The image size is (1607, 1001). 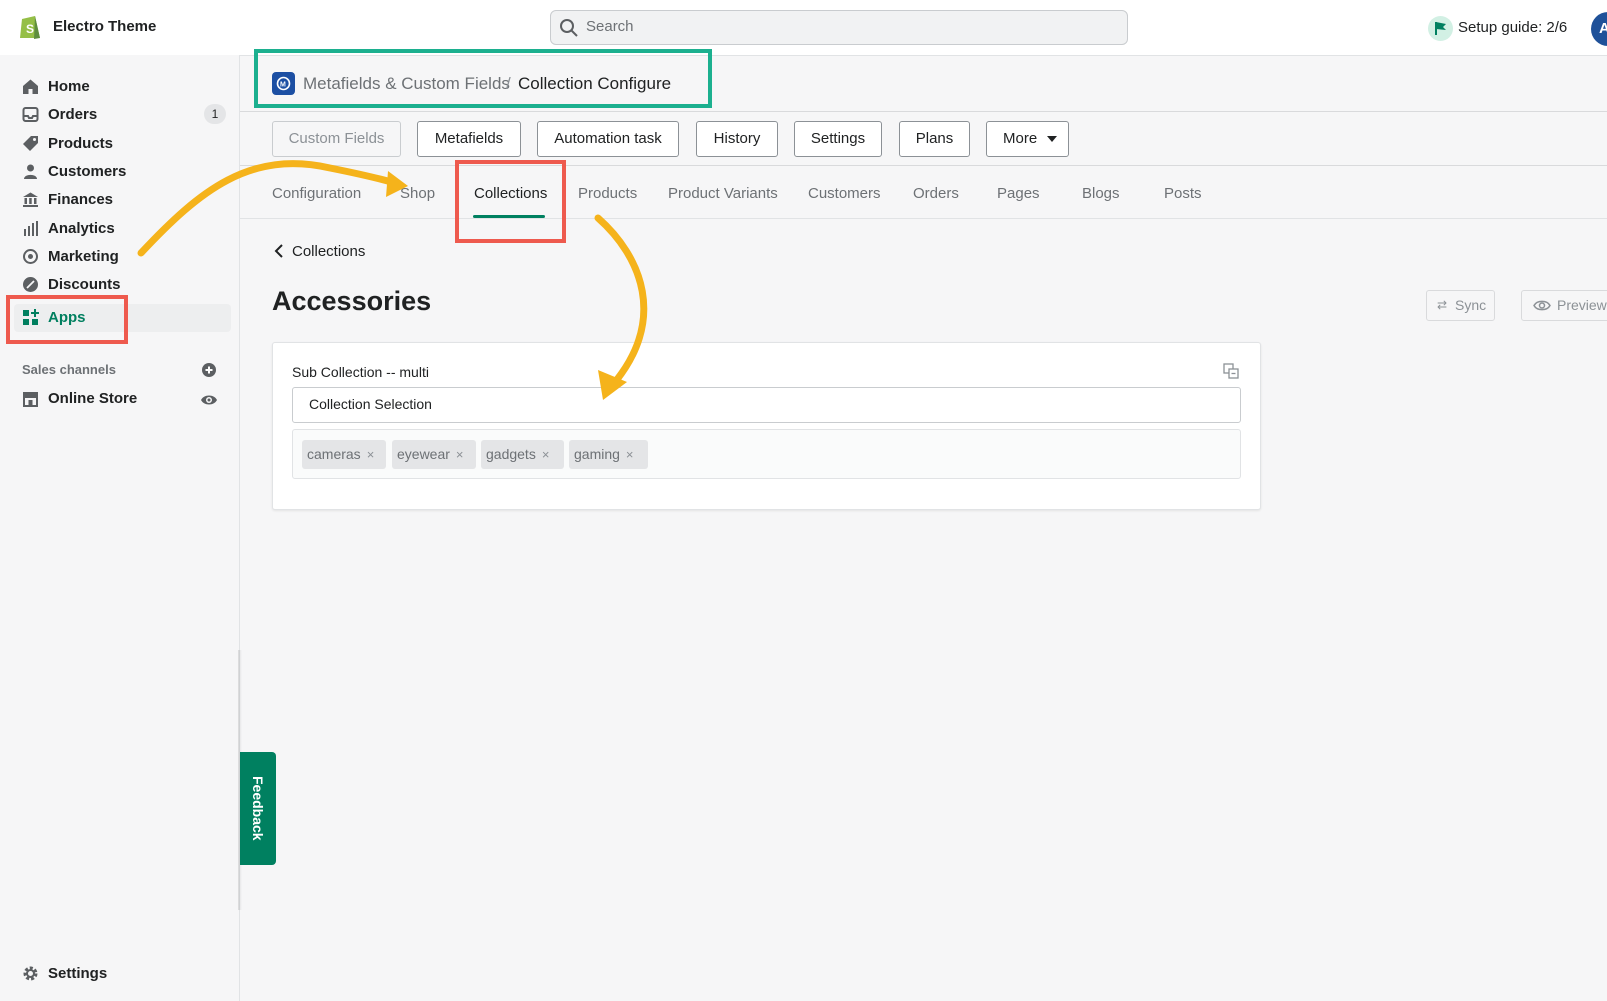 What do you see at coordinates (352, 301) in the screenshot?
I see `page-title: Accessories` at bounding box center [352, 301].